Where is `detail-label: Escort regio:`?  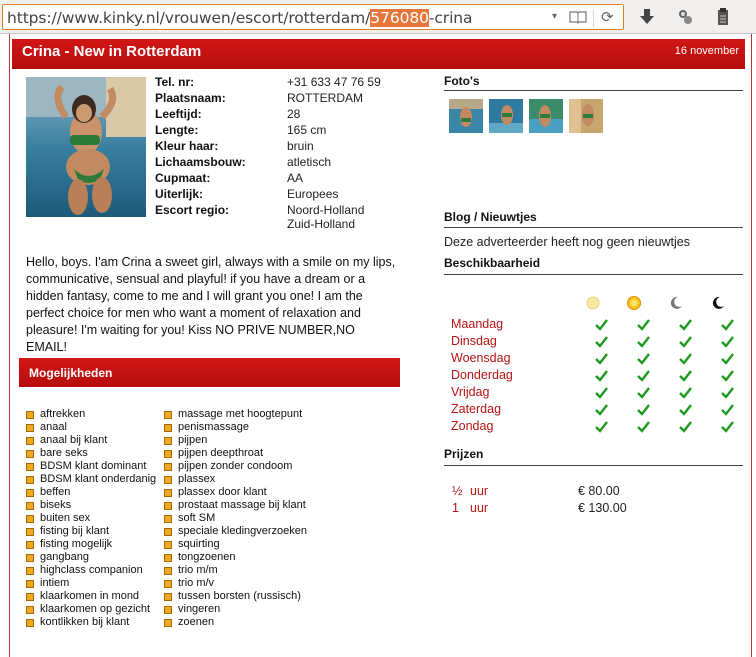 detail-label: Escort regio: is located at coordinates (192, 210).